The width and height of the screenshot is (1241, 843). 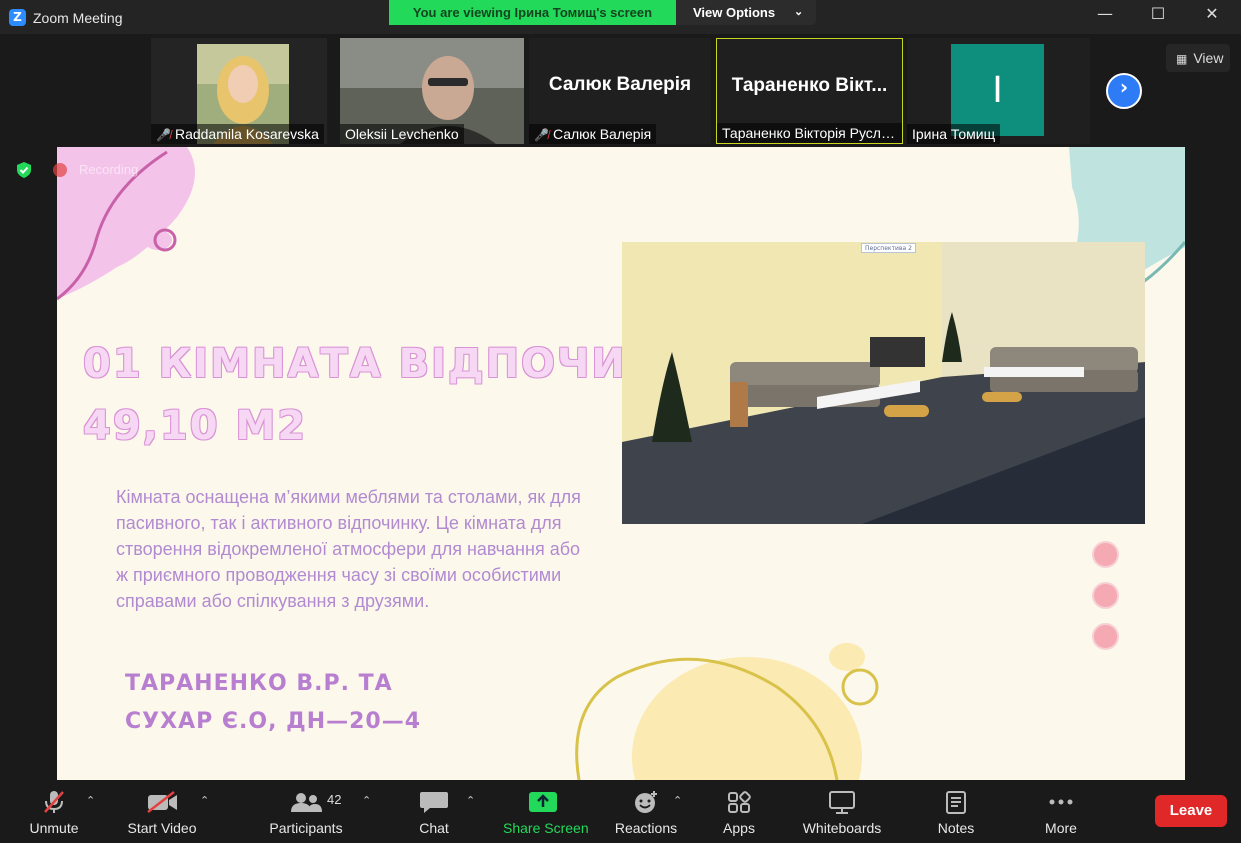 I want to click on recording-icon, so click(x=60, y=170).